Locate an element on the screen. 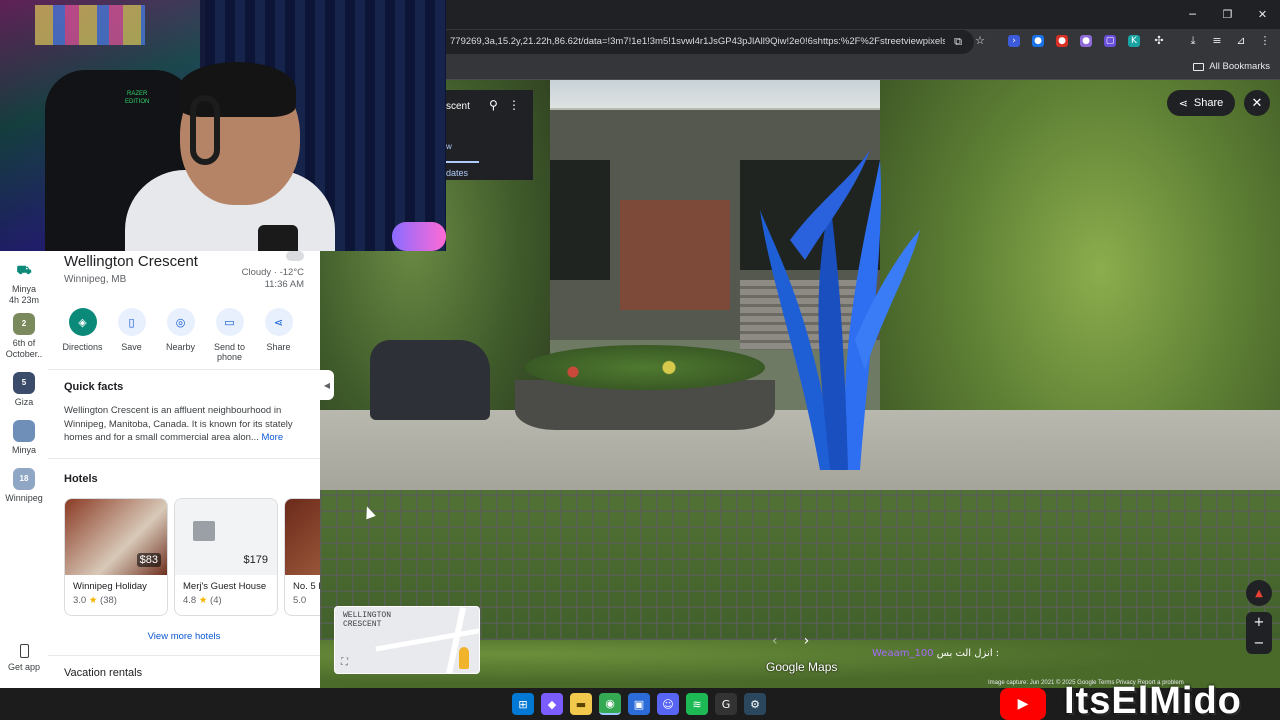 The height and width of the screenshot is (720, 1280). vacation-rentals-heading: Vacation rentals is located at coordinates (103, 673).